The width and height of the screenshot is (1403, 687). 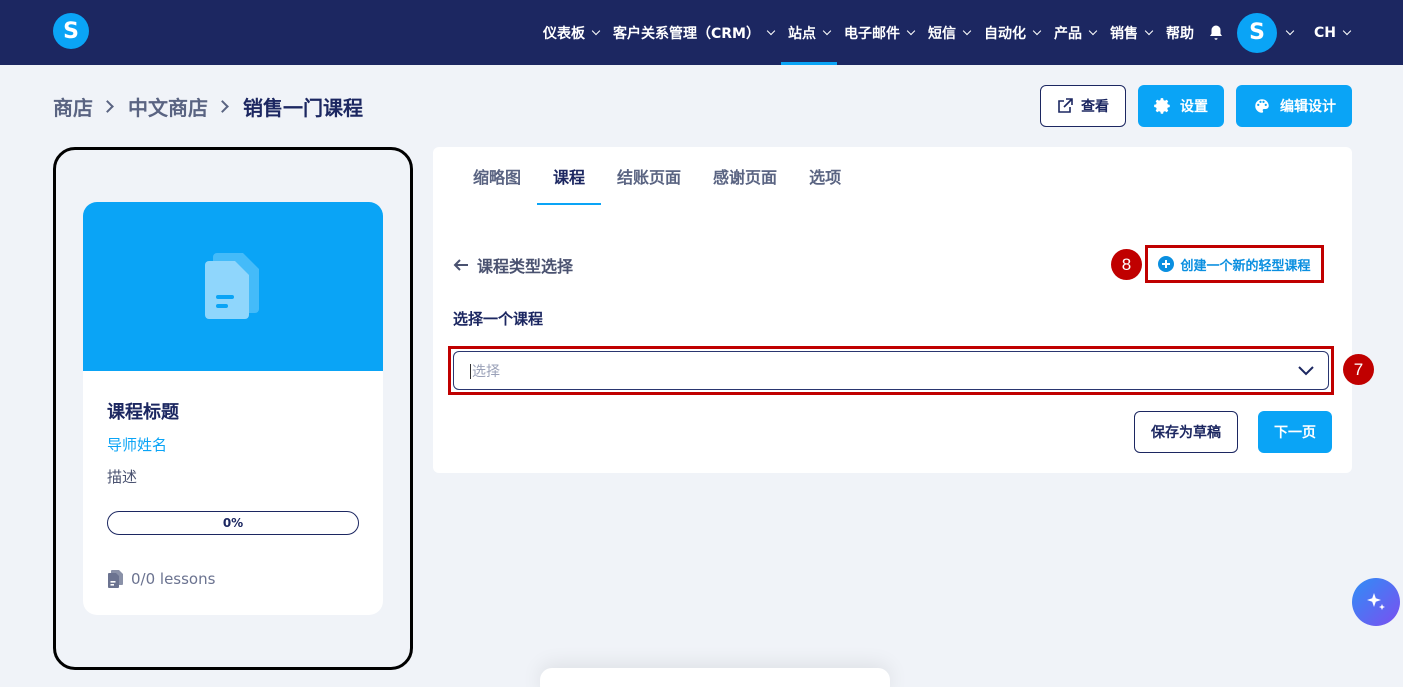 I want to click on bell-icon, so click(x=1216, y=33).